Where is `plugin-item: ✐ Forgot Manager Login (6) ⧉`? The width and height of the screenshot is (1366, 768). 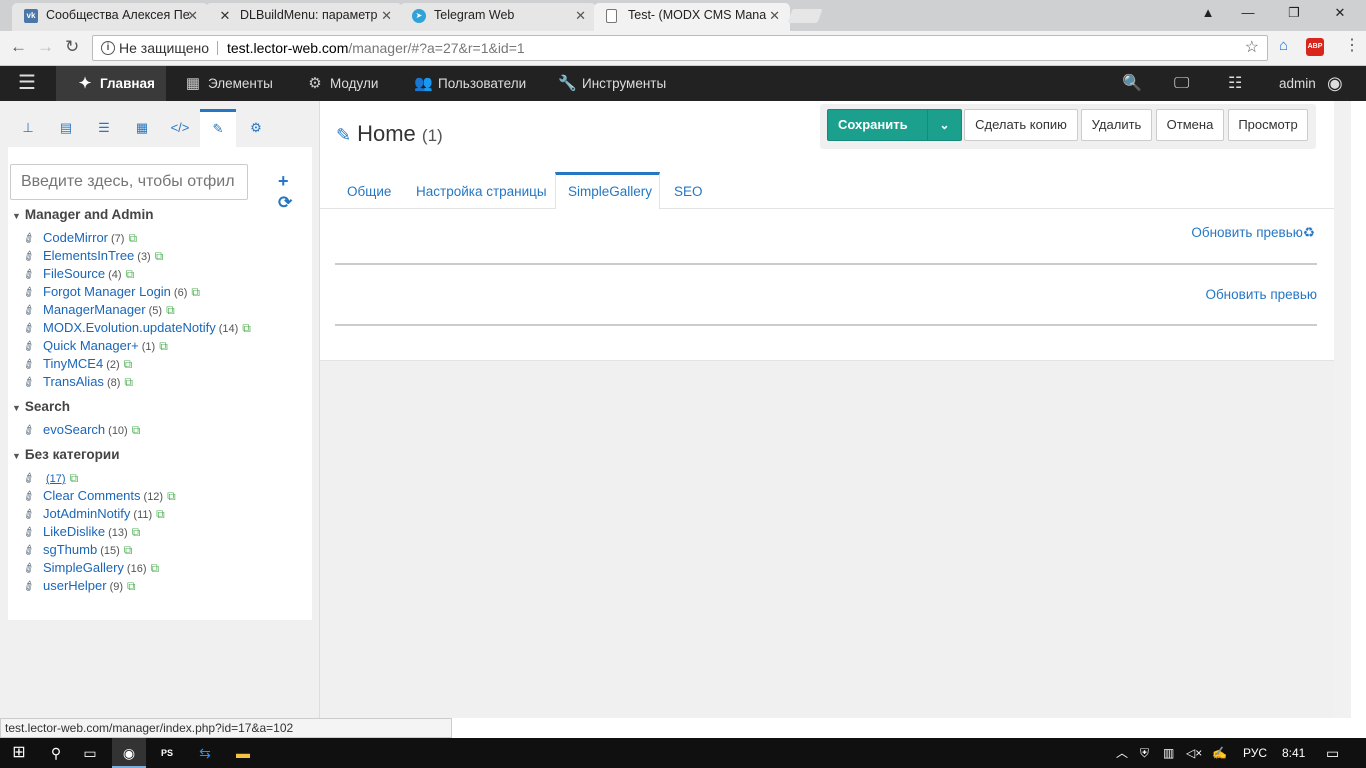 plugin-item: ✐ Forgot Manager Login (6) ⧉ is located at coordinates (110, 292).